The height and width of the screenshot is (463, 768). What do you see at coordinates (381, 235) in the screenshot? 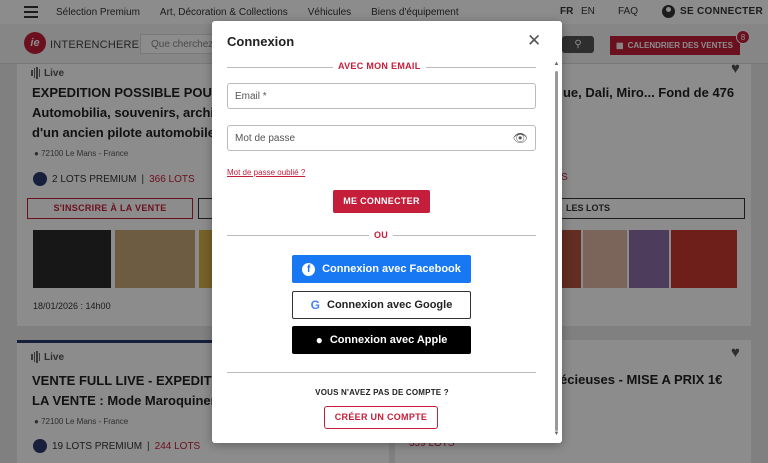
I see `or-label: OU` at bounding box center [381, 235].